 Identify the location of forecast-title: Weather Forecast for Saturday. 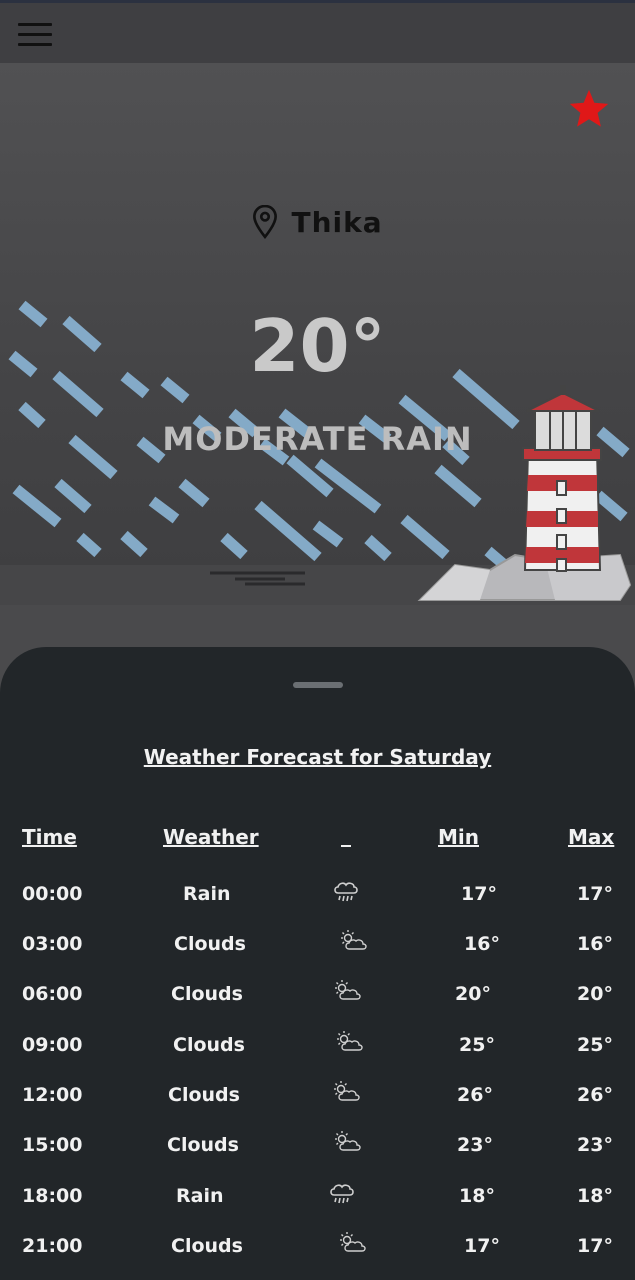
(317, 757).